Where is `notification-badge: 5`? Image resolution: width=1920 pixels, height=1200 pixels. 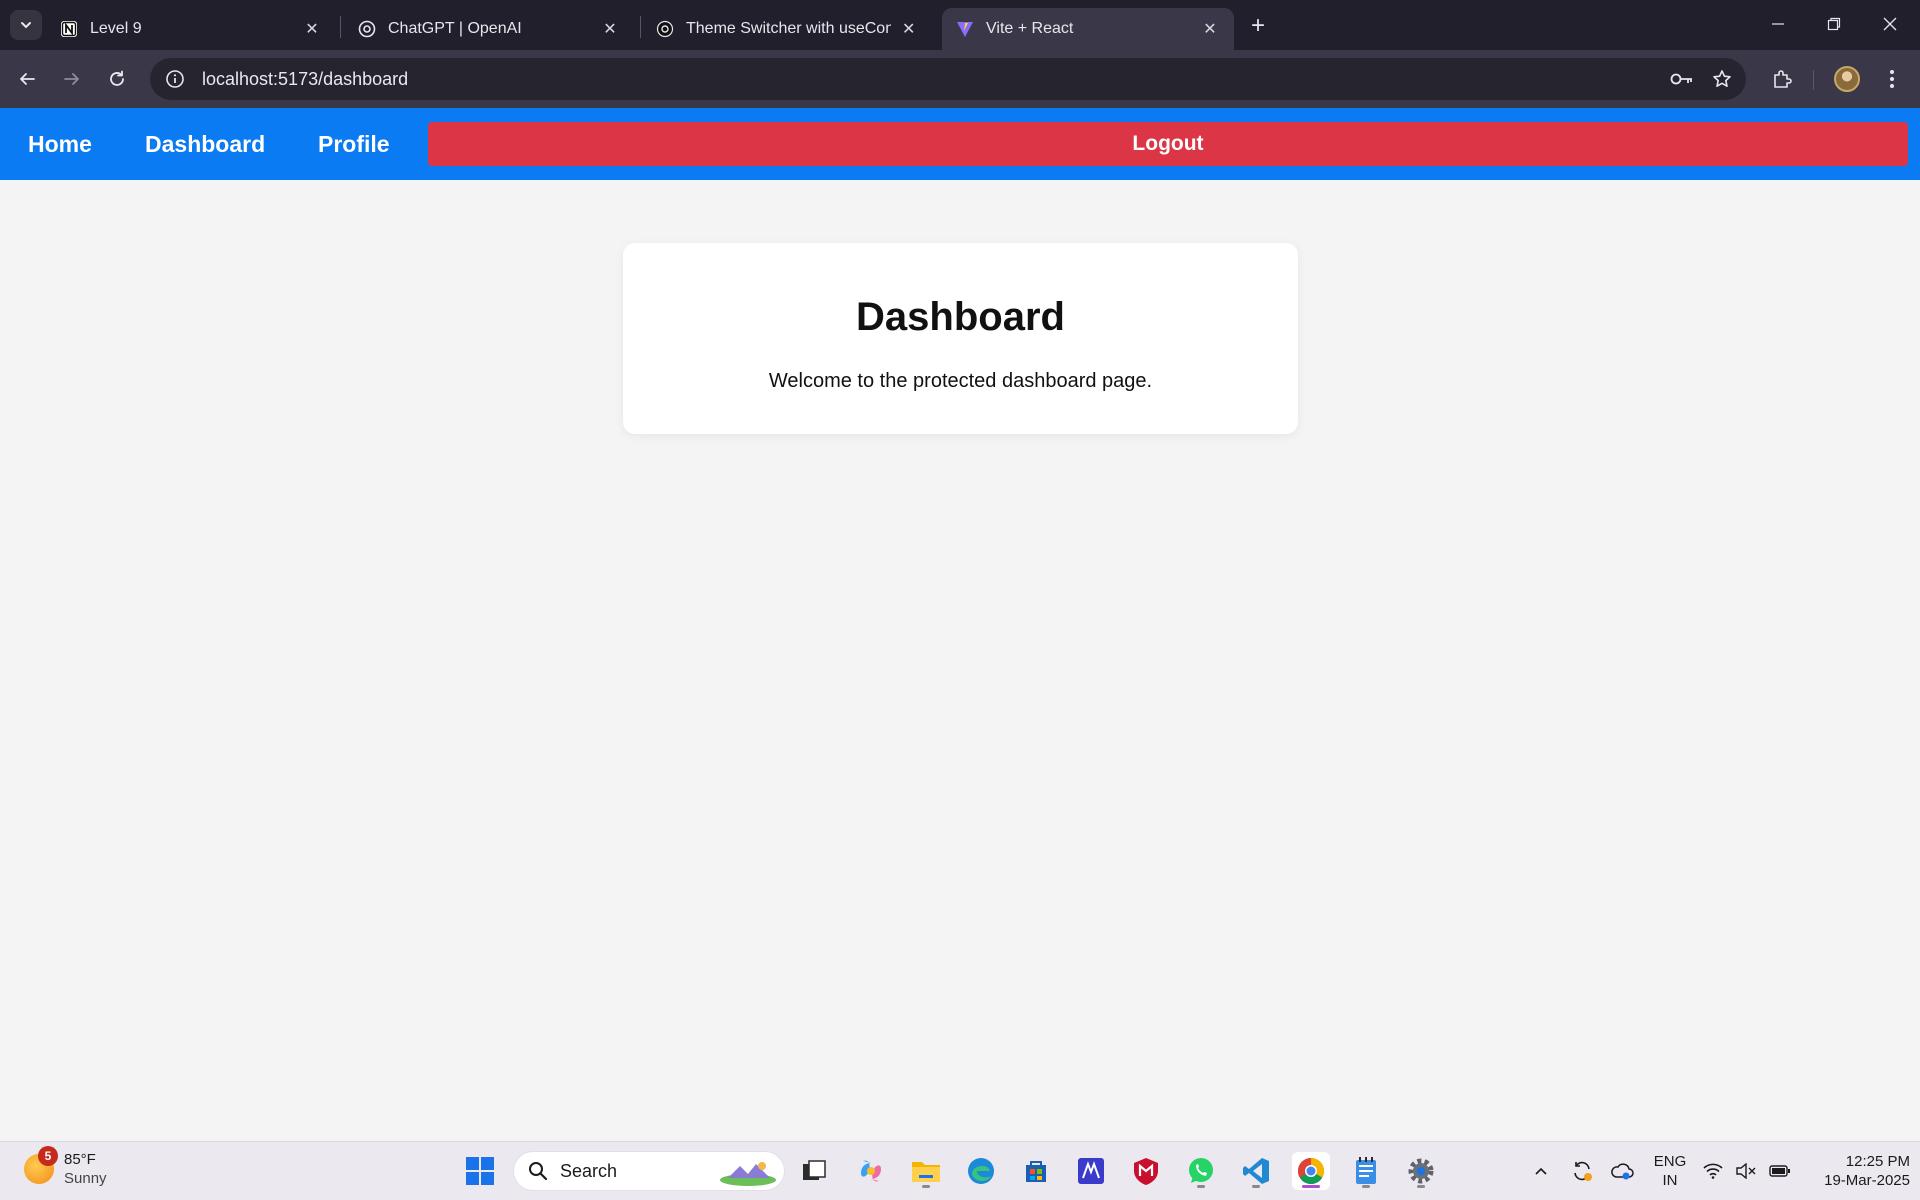 notification-badge: 5 is located at coordinates (48, 1156).